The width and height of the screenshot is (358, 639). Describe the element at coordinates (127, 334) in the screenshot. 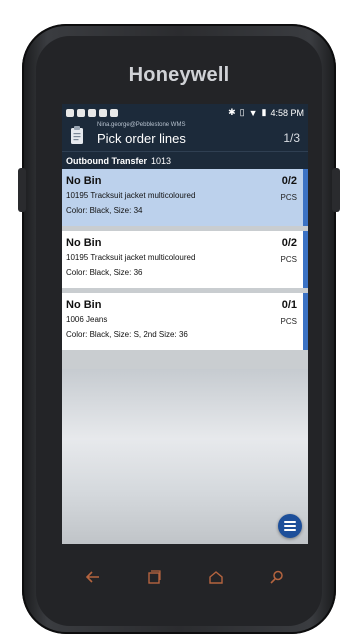

I see `attributes-label: Color: Black, Size: S, 2nd Size: 36` at that location.